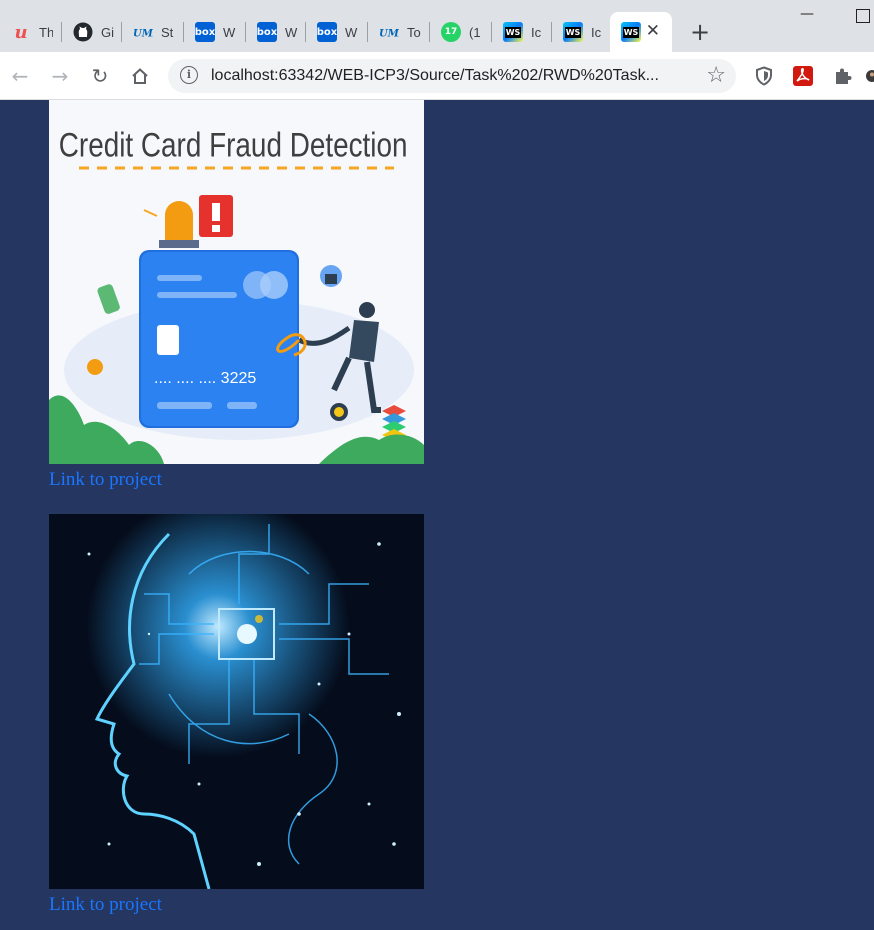 The width and height of the screenshot is (874, 930). I want to click on tab-4: box W, so click(215, 32).